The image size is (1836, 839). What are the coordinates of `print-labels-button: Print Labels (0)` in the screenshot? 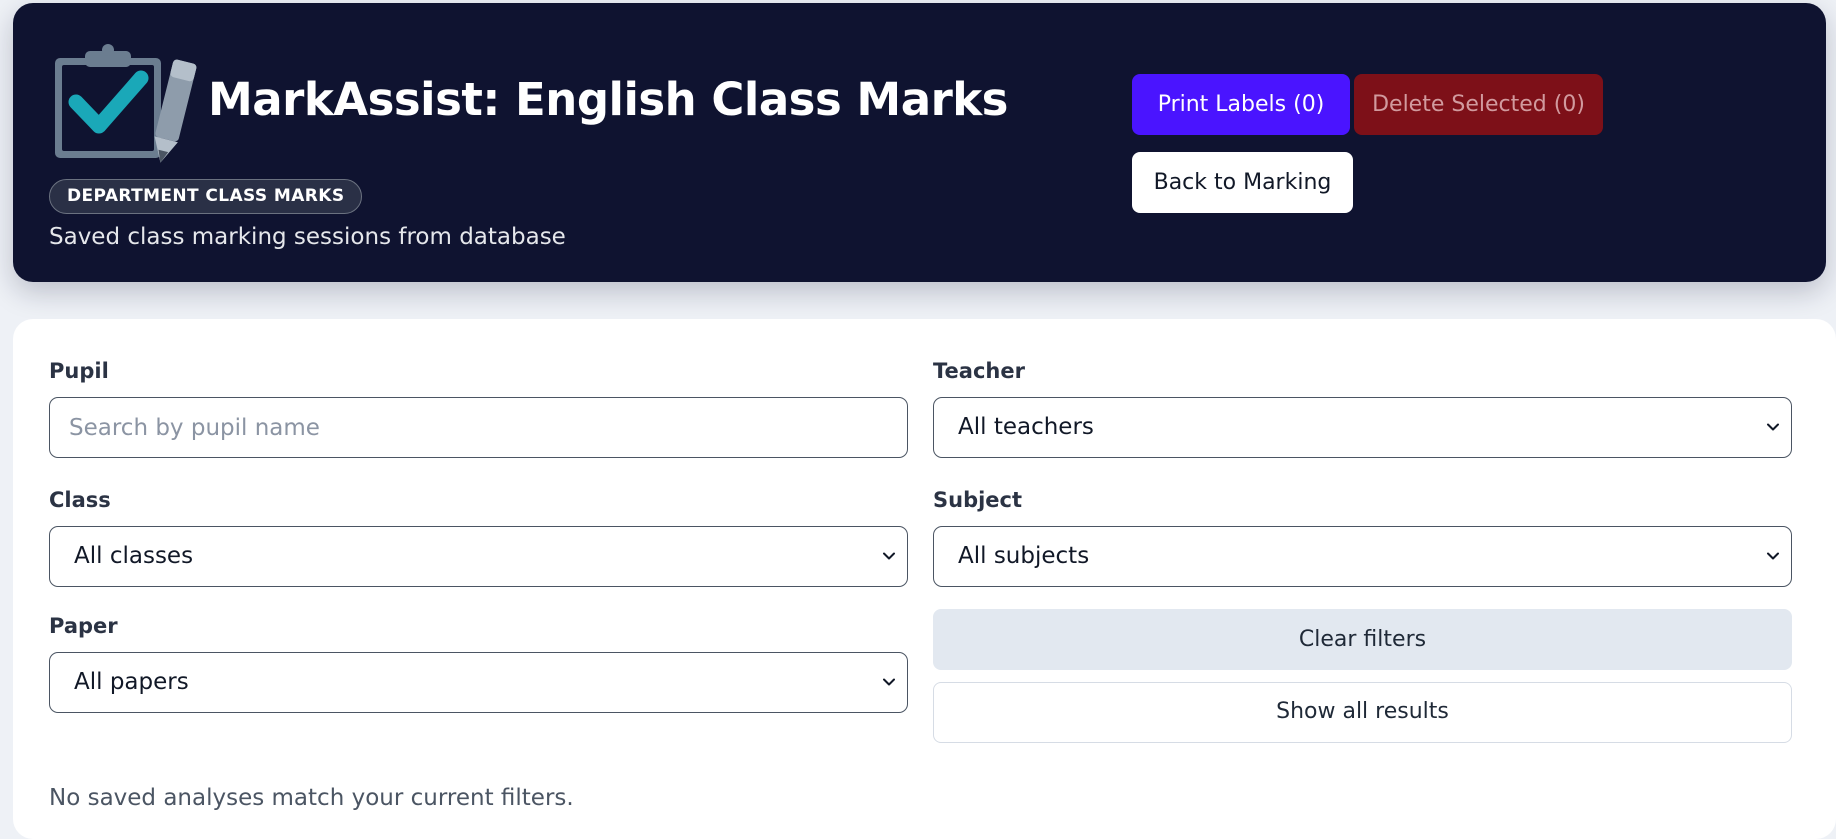 It's located at (1241, 104).